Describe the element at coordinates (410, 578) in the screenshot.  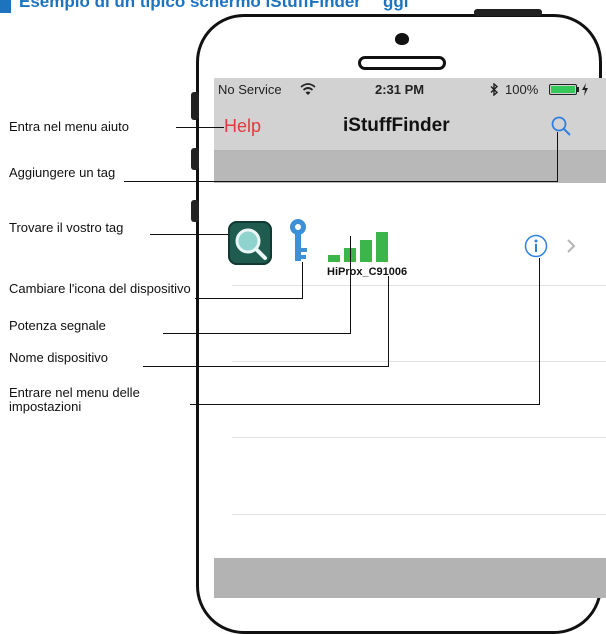
I see `bottom-toolbar` at that location.